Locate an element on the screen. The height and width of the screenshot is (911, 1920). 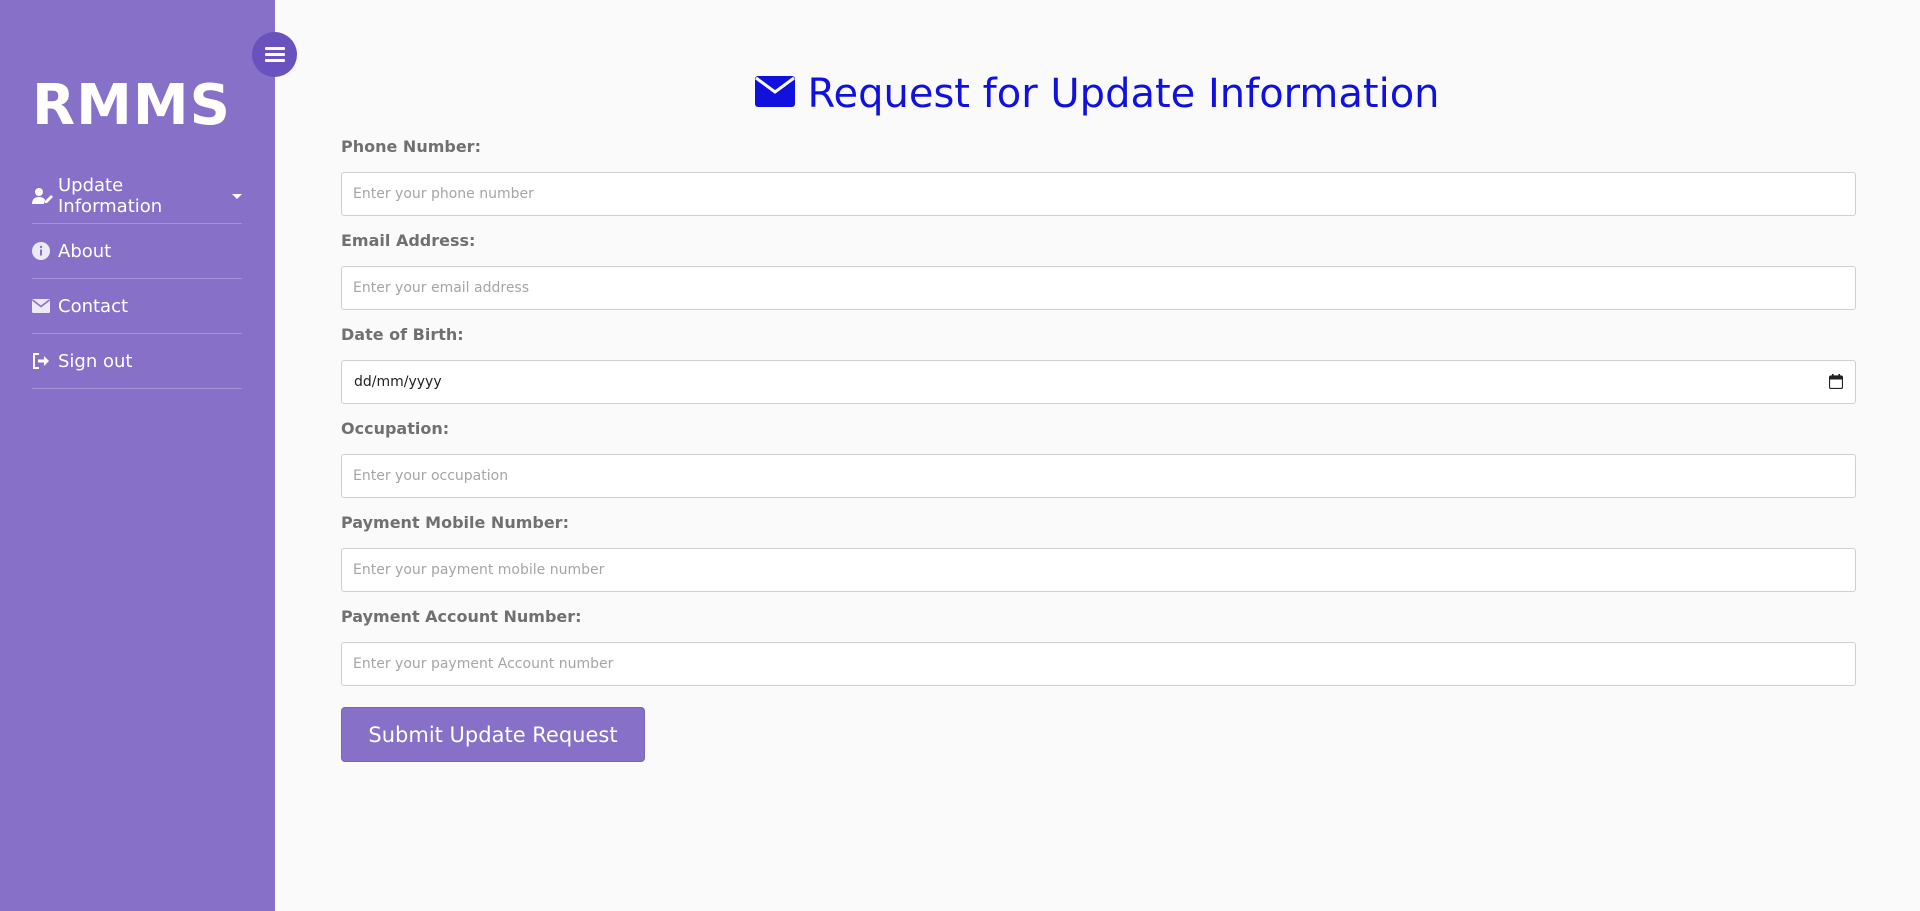
date-of-birth-field: Date of Birth: dd/mm/yyyy is located at coordinates (1098, 371).